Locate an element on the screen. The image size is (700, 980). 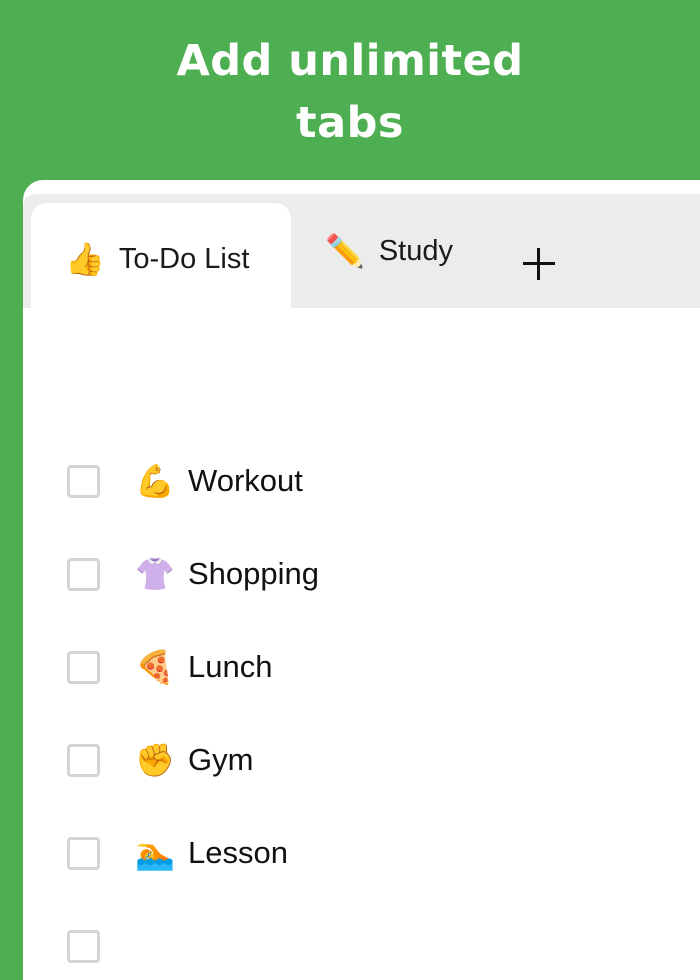
swimmer-icon: 🏊 is located at coordinates (155, 853).